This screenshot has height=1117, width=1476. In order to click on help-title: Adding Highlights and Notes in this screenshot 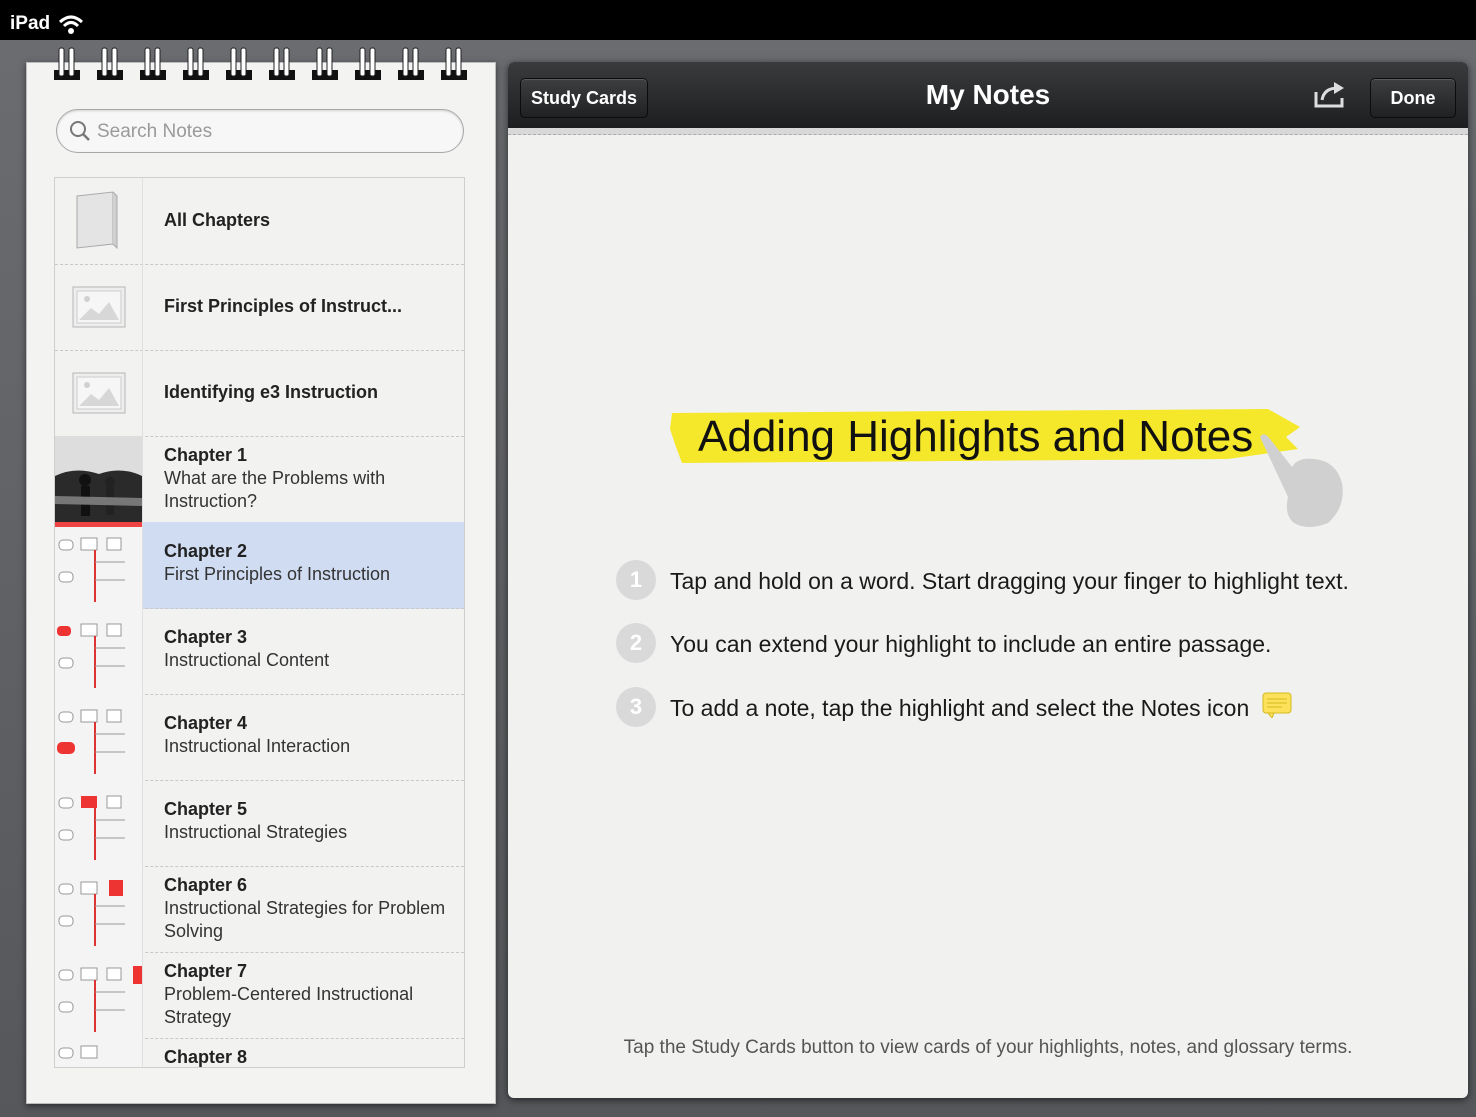, I will do `click(976, 436)`.